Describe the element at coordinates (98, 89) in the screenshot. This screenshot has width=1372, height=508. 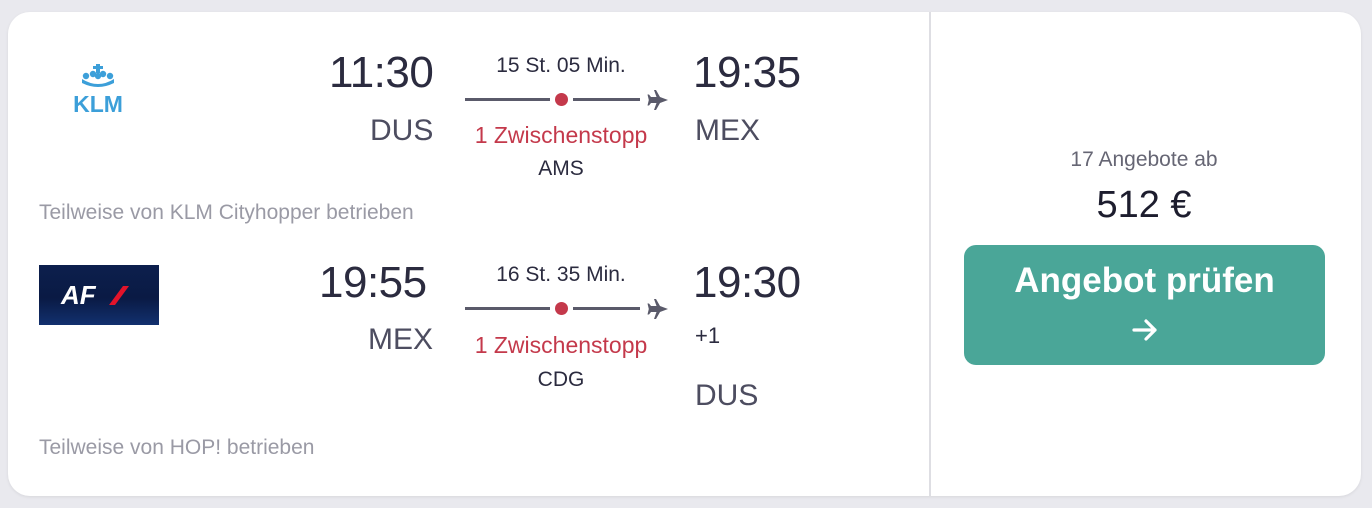
I see `klm-logo: KLM` at that location.